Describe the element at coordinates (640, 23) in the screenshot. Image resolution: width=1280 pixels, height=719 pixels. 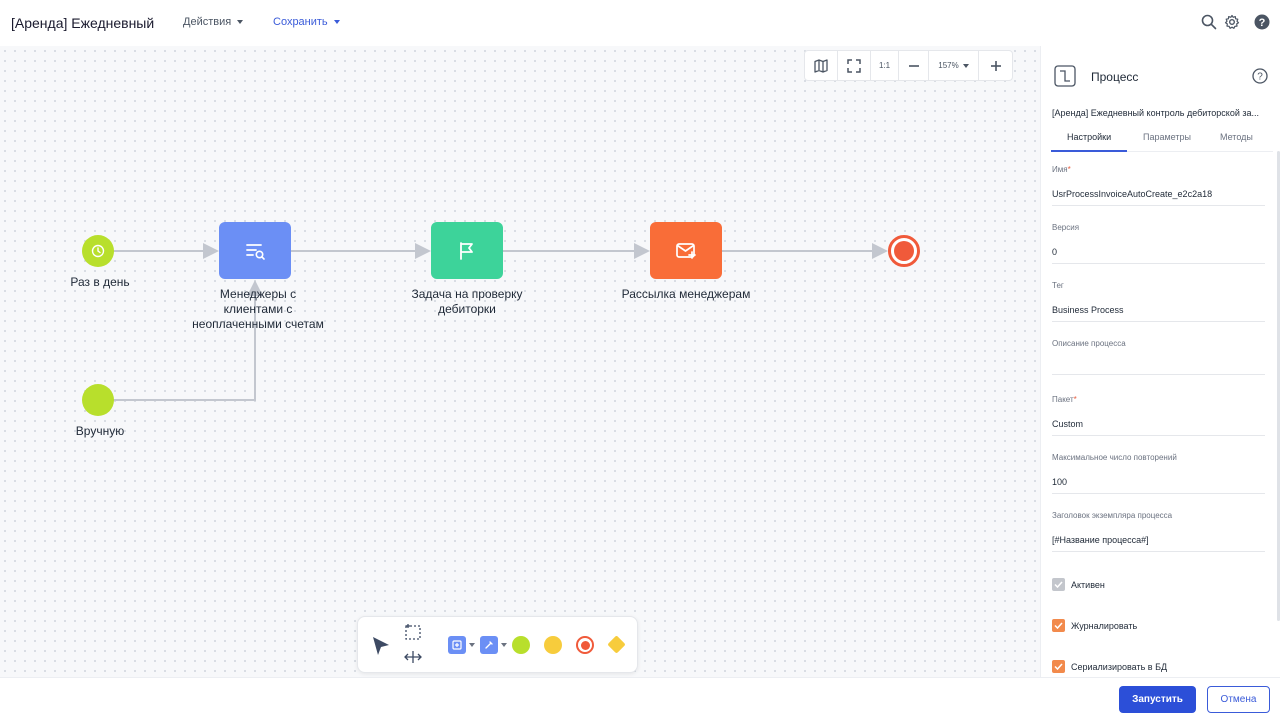
I see `top-bar: [Аренда] Ежедневный Действия Сохранить ?` at that location.